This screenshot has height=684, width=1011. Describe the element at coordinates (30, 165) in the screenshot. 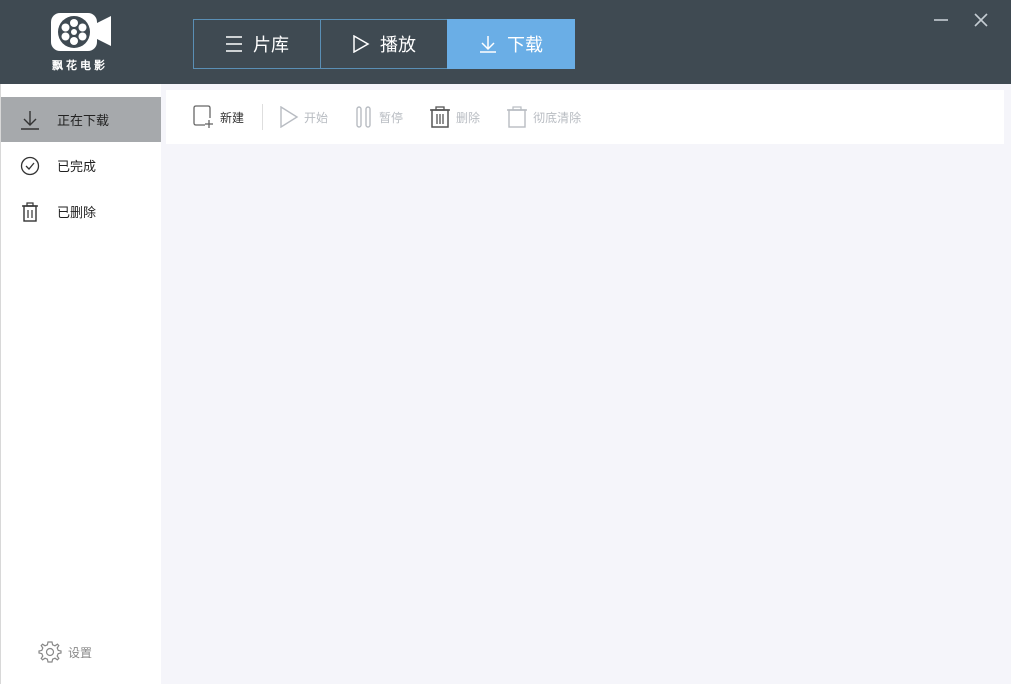

I see `check-circle-icon` at that location.